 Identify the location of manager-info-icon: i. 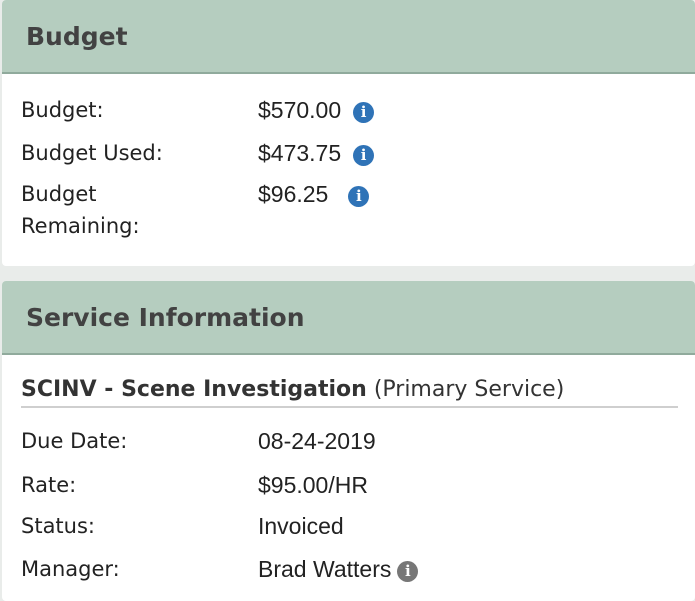
(408, 571).